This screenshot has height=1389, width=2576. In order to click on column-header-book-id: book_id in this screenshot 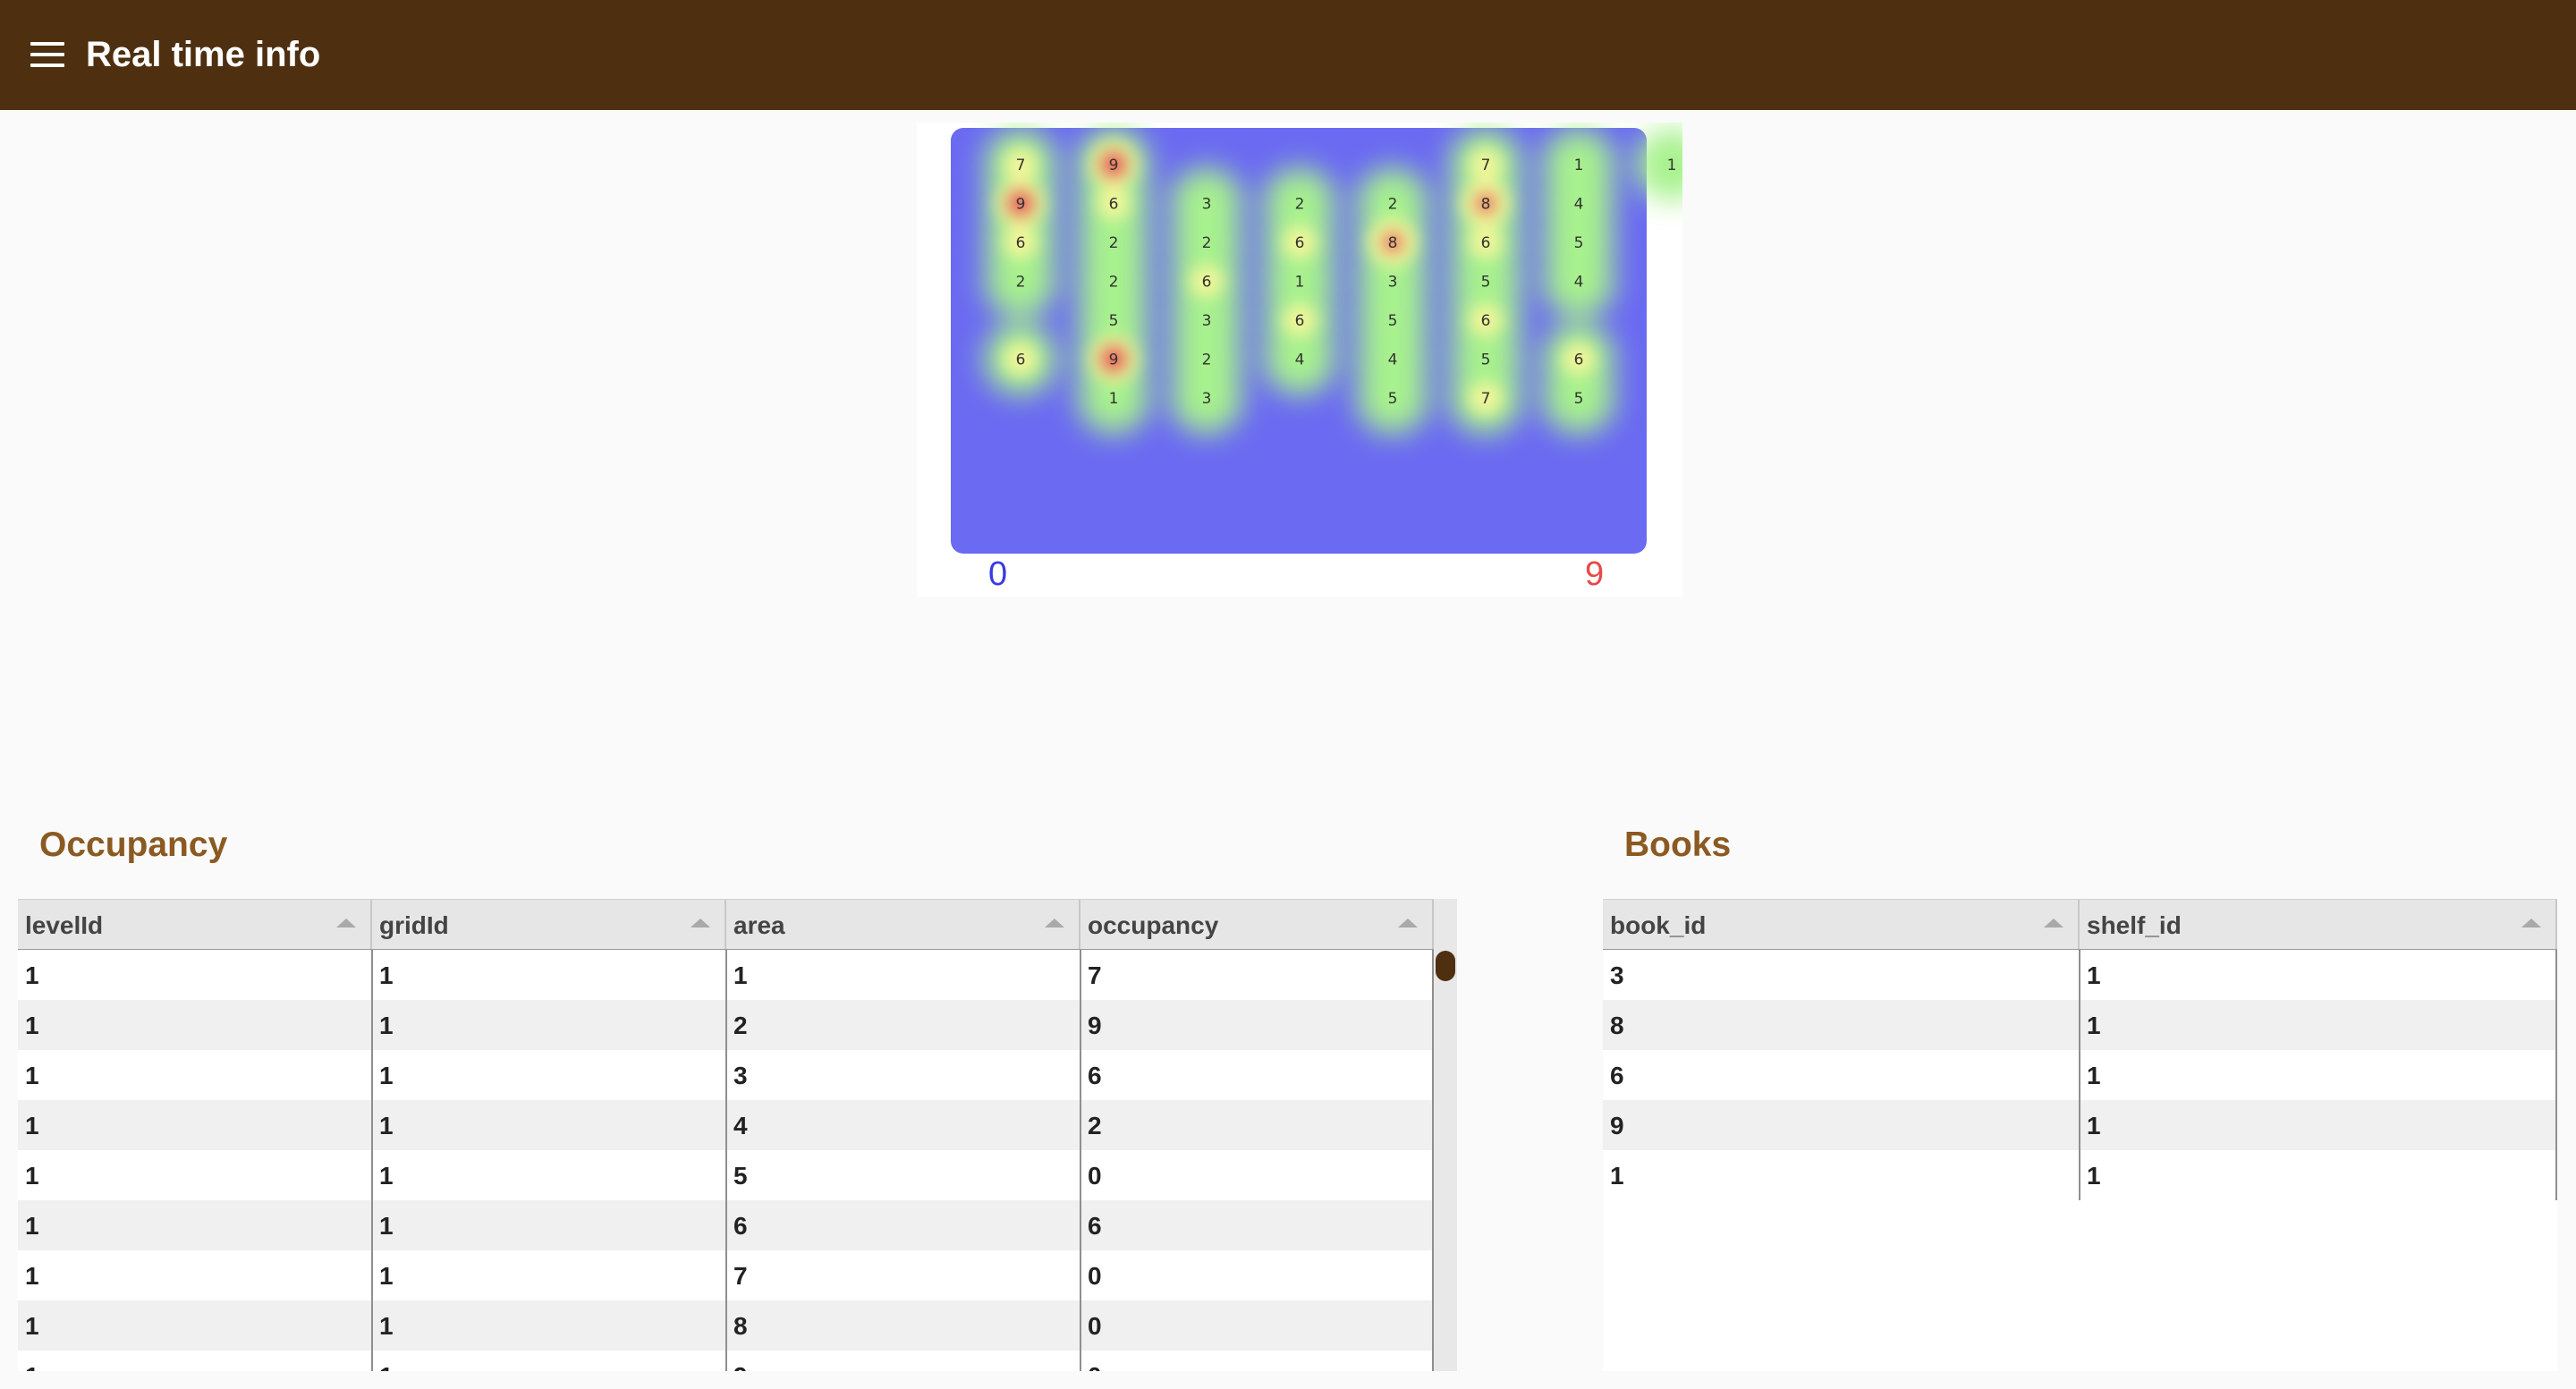, I will do `click(1841, 924)`.